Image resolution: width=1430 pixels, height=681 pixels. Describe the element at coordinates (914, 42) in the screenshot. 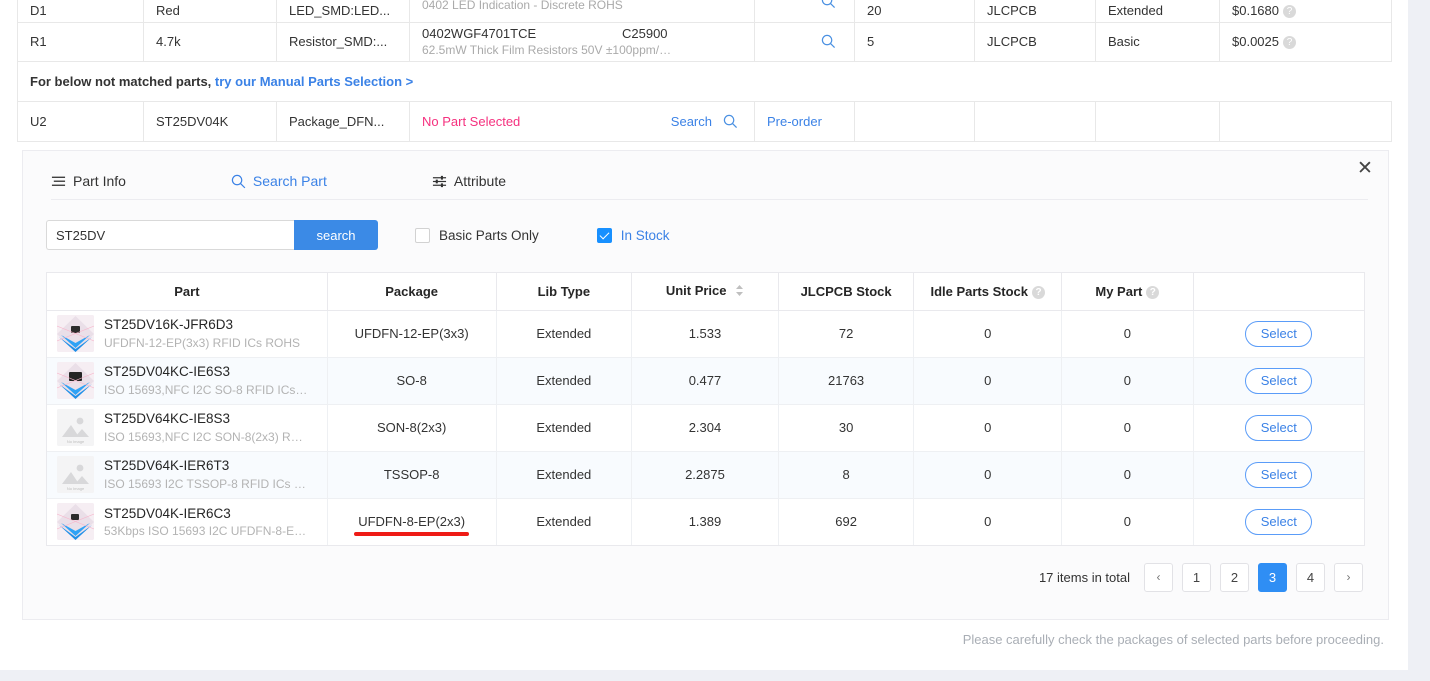

I see `bom-qty: 5` at that location.